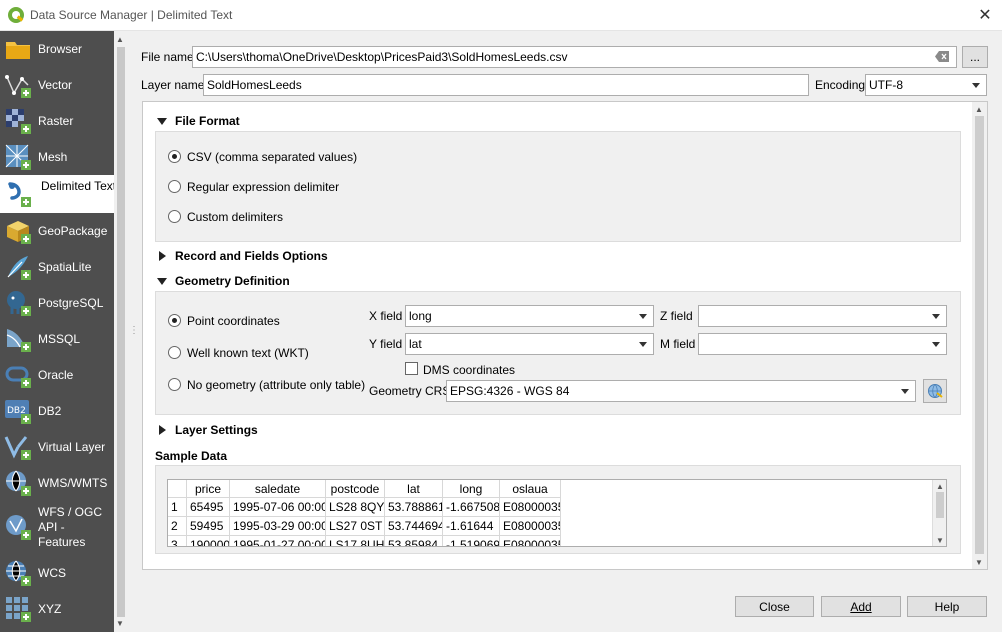 The width and height of the screenshot is (1002, 632). I want to click on sidebar-item-delimited-text: Delimited Text, so click(57, 194).